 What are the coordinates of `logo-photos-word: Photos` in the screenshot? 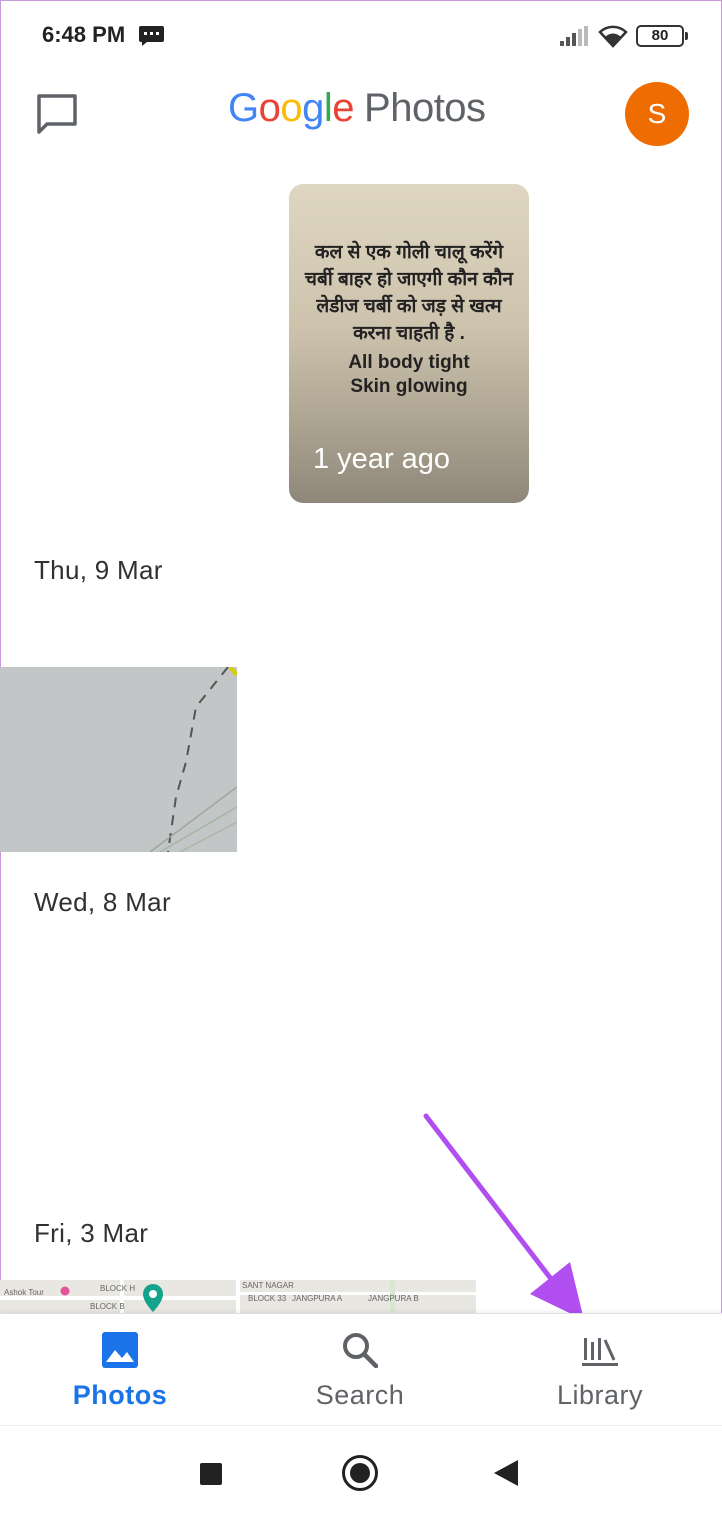 It's located at (425, 108).